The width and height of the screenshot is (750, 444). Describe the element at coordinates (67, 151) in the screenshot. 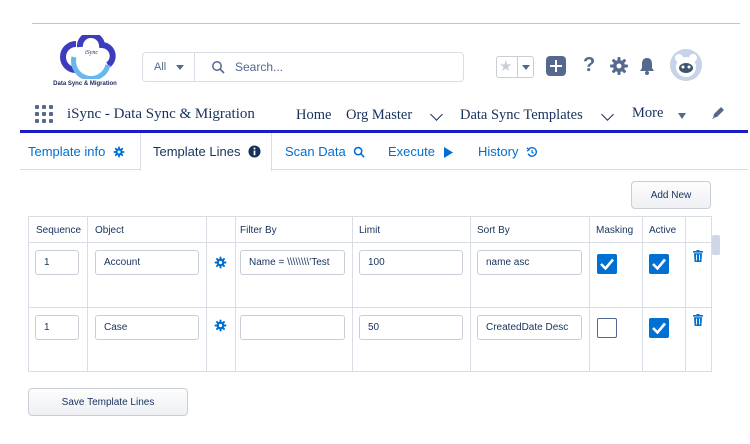

I see `tab-label: Template info` at that location.